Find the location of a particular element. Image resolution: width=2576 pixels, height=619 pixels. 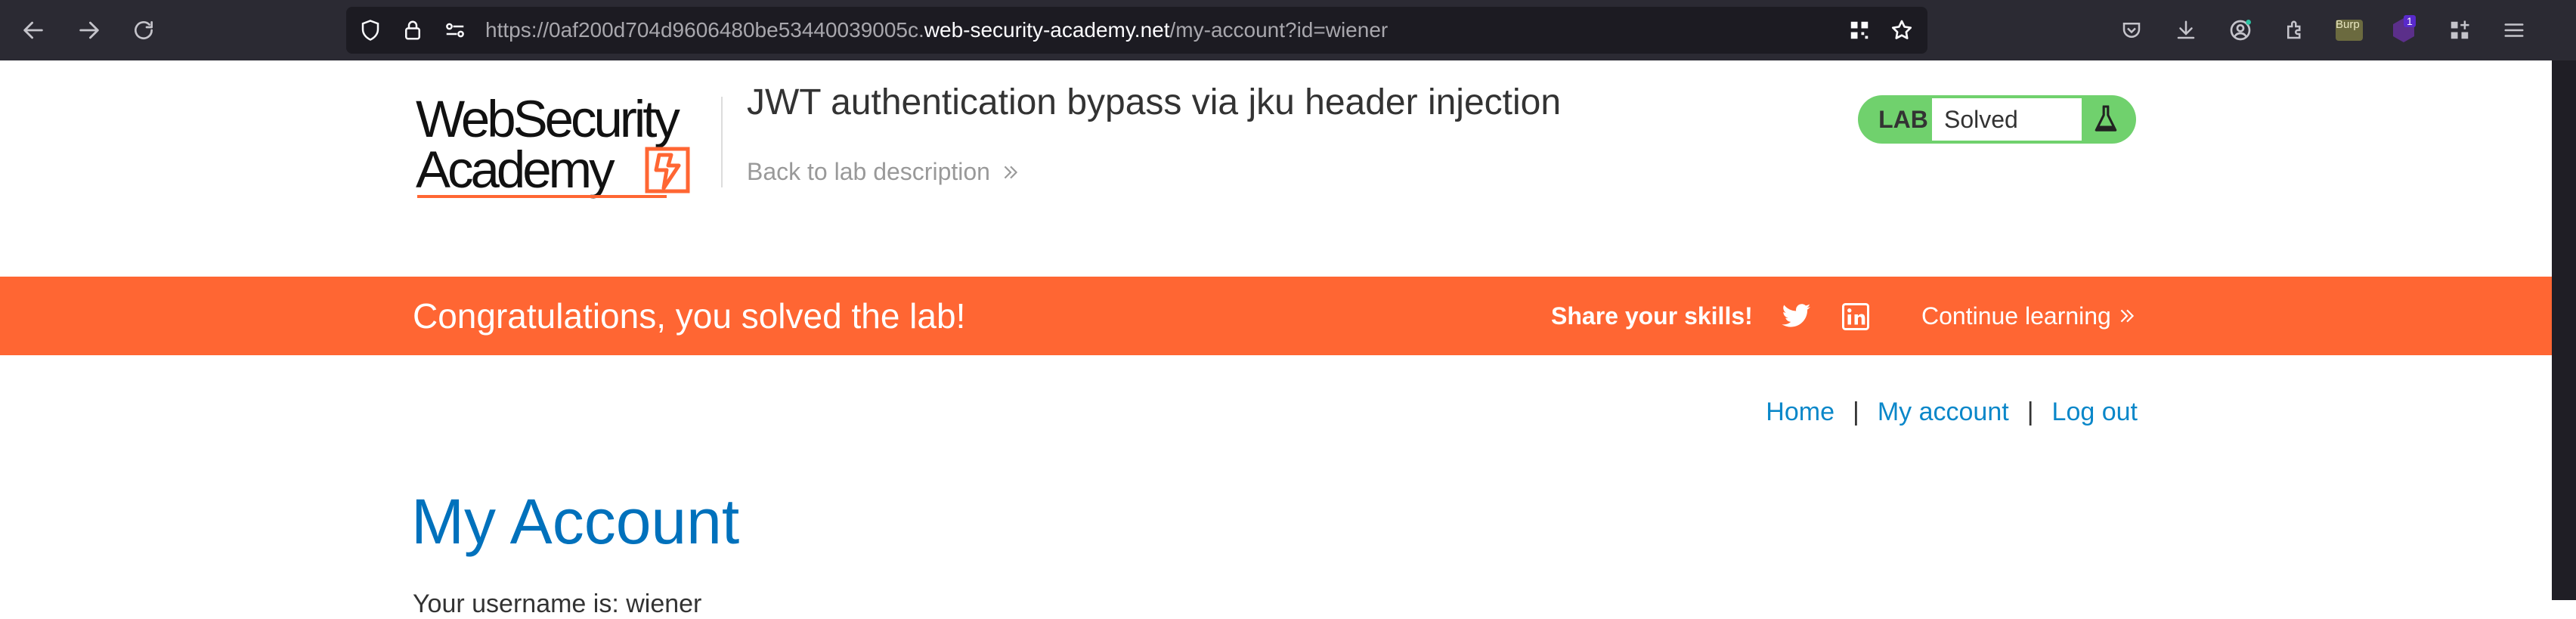

reload-icon is located at coordinates (143, 30).